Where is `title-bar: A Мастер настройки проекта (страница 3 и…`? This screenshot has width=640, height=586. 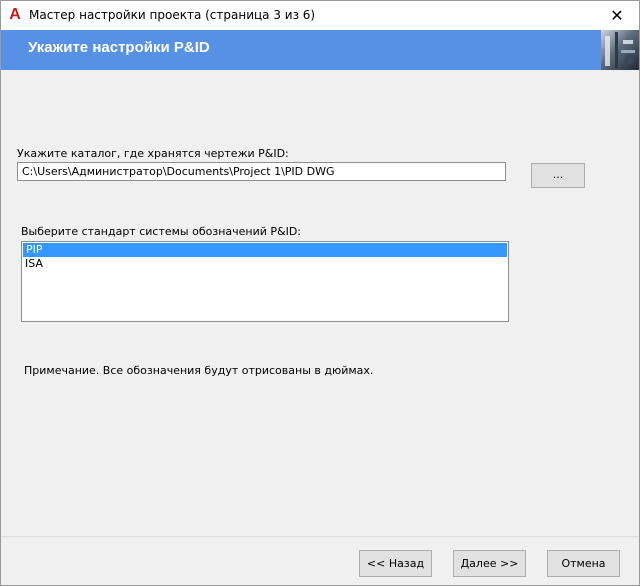 title-bar: A Мастер настройки проекта (страница 3 и… is located at coordinates (320, 15).